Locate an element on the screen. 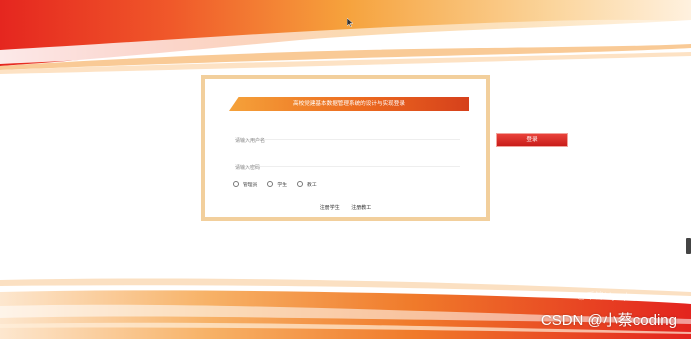 The height and width of the screenshot is (339, 691). role-label: 管理员 is located at coordinates (250, 185).